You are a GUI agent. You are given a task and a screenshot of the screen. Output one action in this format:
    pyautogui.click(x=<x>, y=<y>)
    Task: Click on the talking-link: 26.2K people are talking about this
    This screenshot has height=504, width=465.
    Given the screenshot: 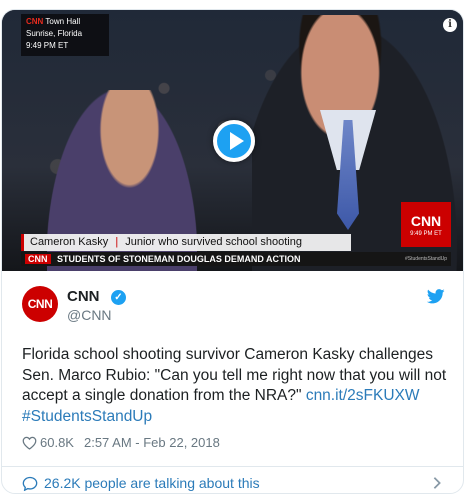 What is the action you would take?
    pyautogui.click(x=141, y=483)
    